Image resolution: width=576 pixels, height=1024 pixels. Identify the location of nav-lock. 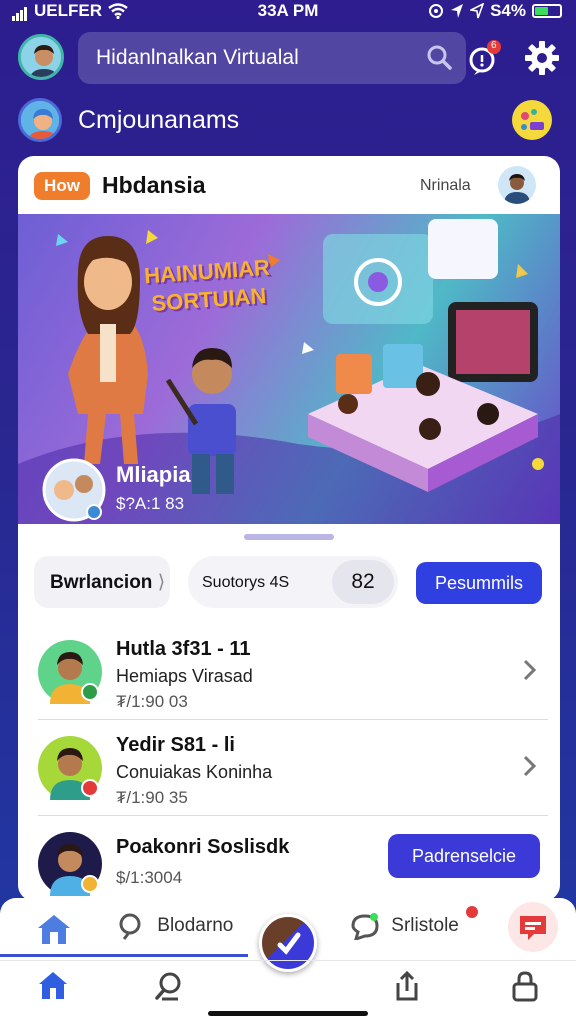
(526, 987).